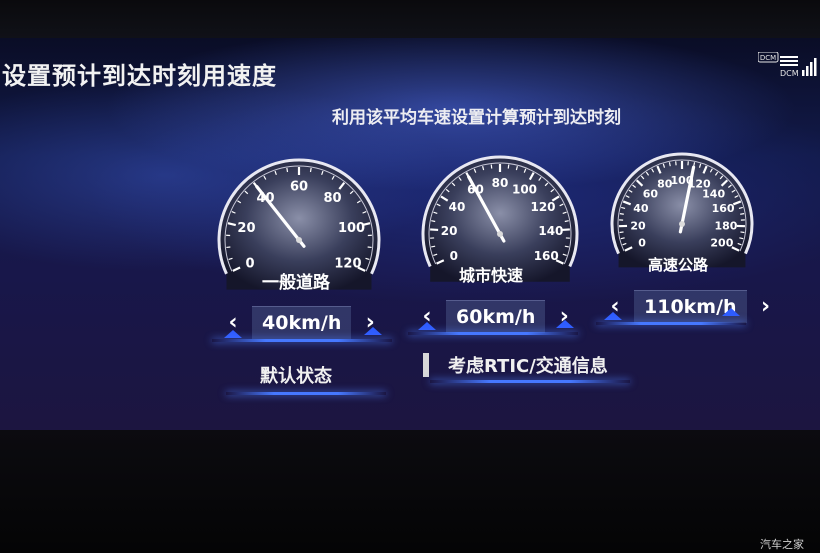 The height and width of the screenshot is (553, 820). I want to click on dcm-signal-icon: DCM DCM, so click(787, 65).